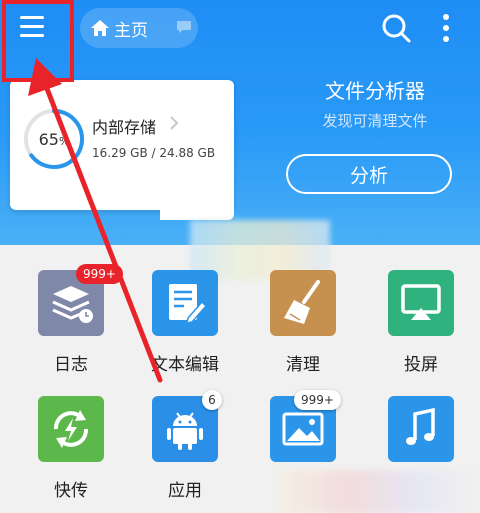 This screenshot has height=513, width=480. What do you see at coordinates (64, 141) in the screenshot?
I see `storage-percent-sign: %` at bounding box center [64, 141].